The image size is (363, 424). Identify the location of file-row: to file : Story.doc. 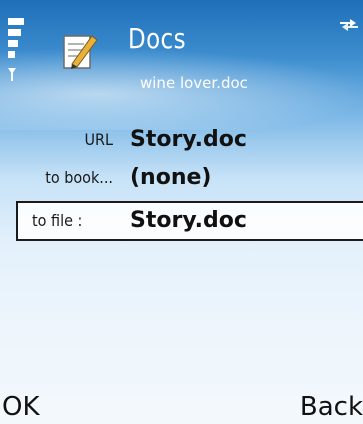
(181, 221).